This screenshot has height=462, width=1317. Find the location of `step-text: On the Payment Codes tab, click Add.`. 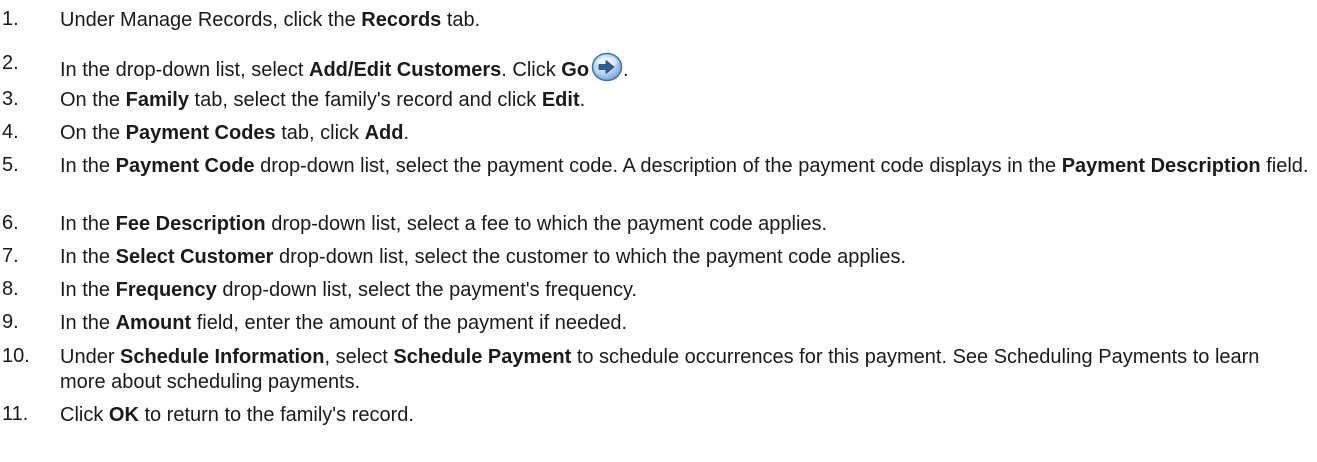

step-text: On the Payment Codes tab, click Add. is located at coordinates (235, 133).